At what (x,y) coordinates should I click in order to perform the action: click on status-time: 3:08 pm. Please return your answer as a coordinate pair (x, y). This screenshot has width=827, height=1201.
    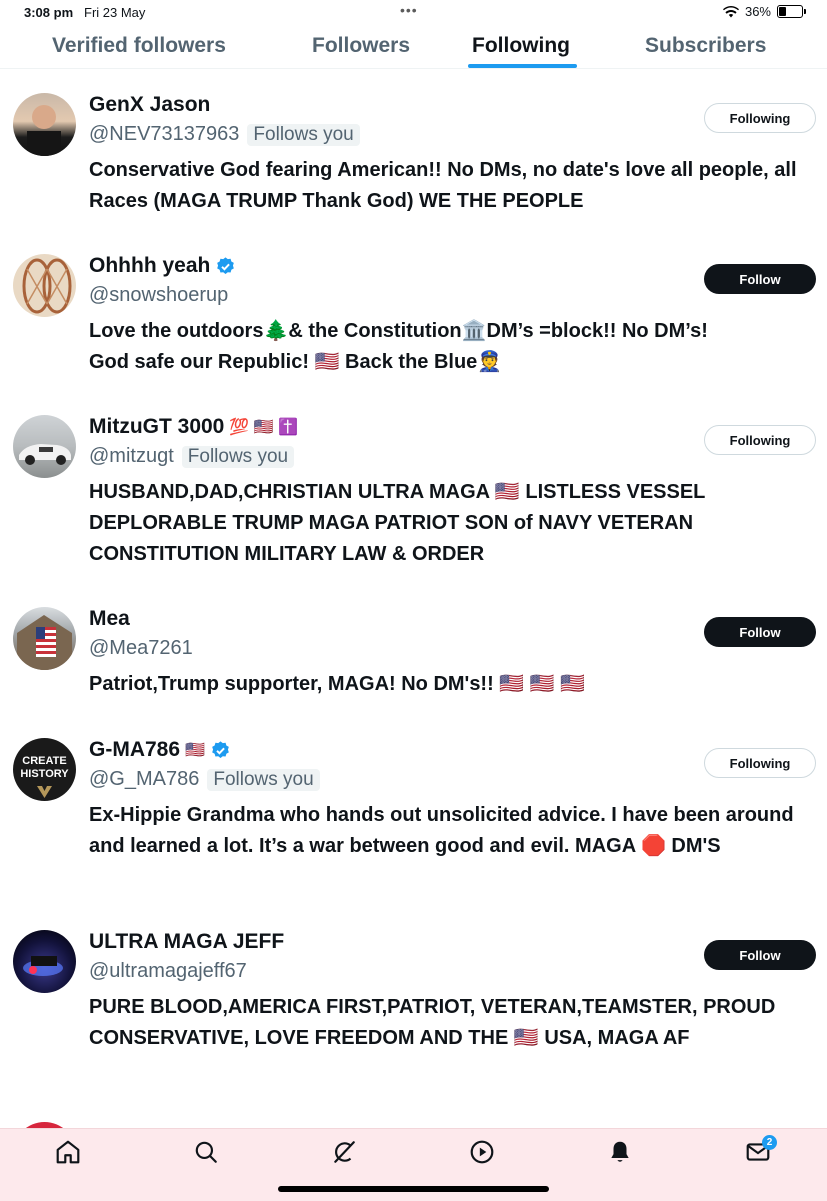
    Looking at the image, I should click on (49, 12).